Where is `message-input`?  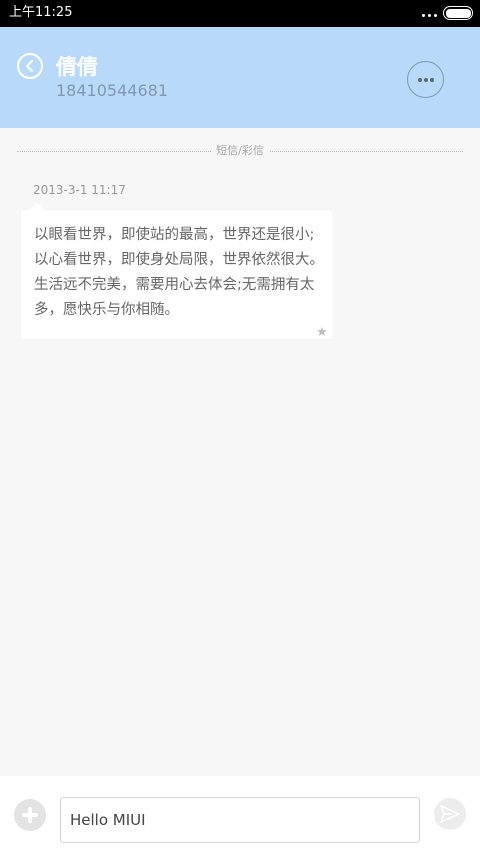
message-input is located at coordinates (240, 820).